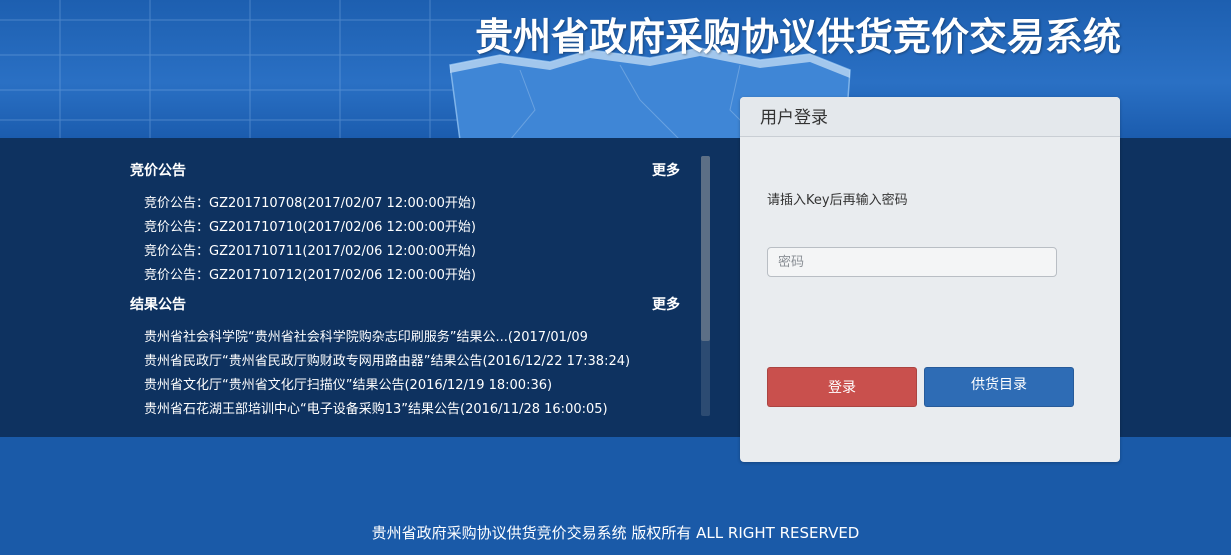 This screenshot has width=1231, height=555. What do you see at coordinates (240, 69) in the screenshot?
I see `decorative-grid` at bounding box center [240, 69].